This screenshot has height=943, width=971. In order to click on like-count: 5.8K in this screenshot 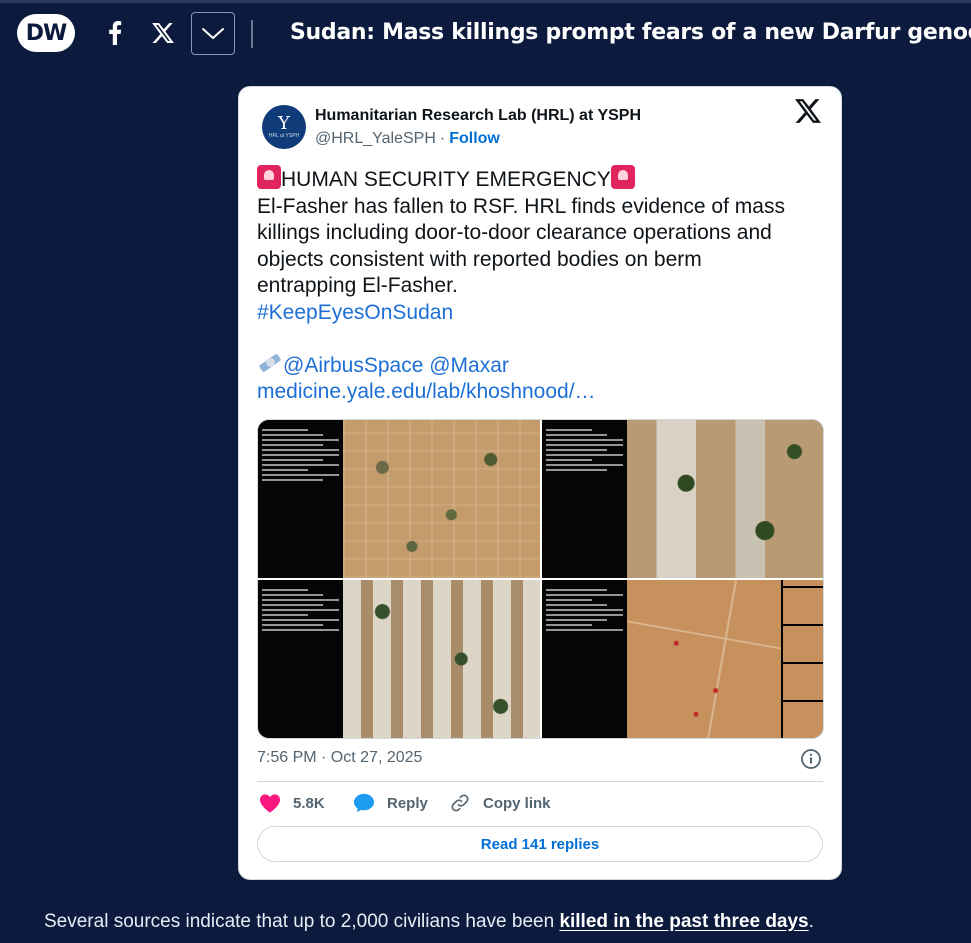, I will do `click(309, 803)`.